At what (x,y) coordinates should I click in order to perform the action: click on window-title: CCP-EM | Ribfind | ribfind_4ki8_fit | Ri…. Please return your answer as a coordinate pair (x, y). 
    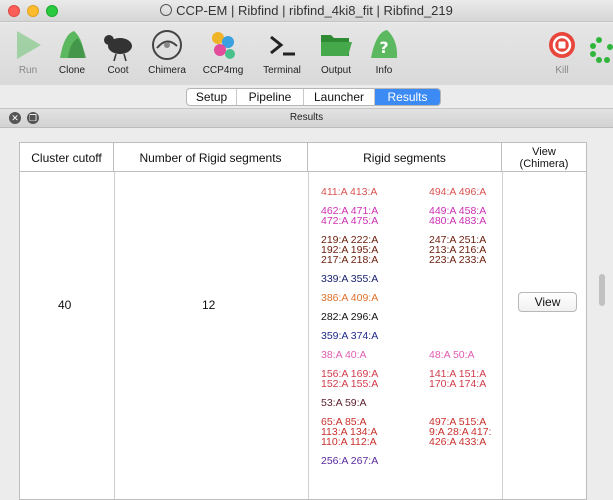
    Looking at the image, I should click on (314, 10).